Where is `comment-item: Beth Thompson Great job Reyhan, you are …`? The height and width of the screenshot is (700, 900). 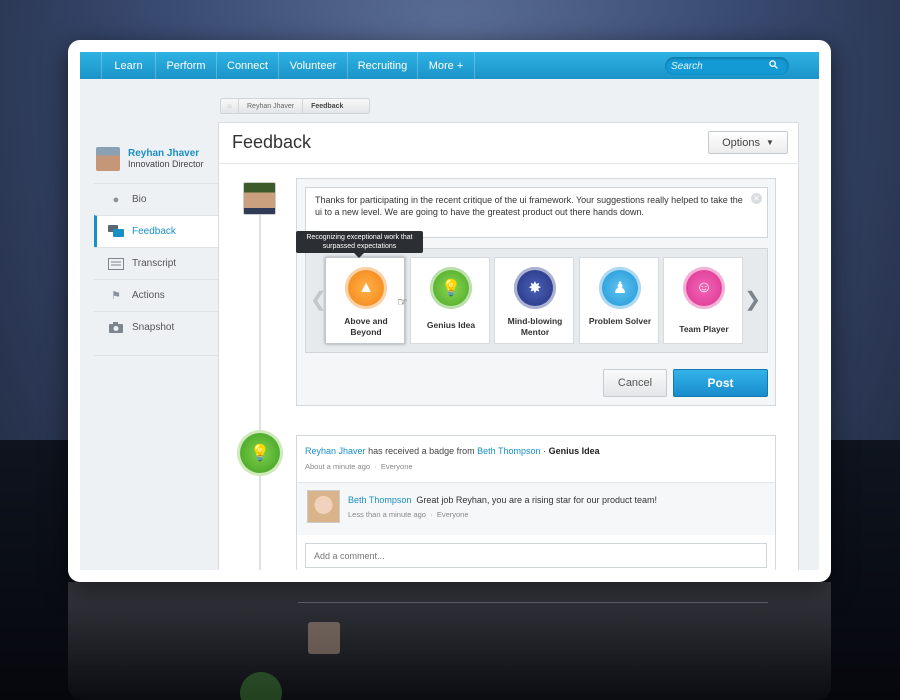
comment-item: Beth Thompson Great job Reyhan, you are … is located at coordinates (536, 509).